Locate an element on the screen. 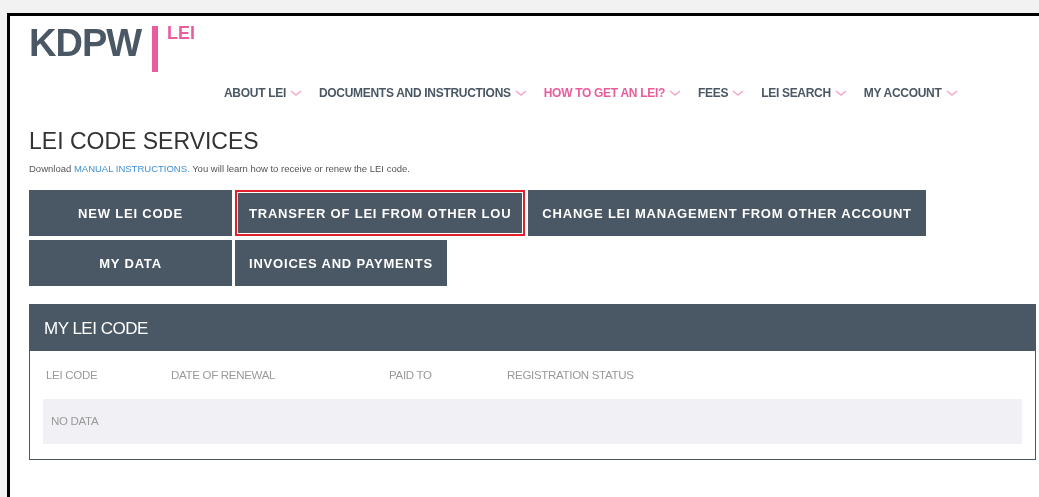 This screenshot has height=497, width=1039. intro-text: Download MANUAL INSTRUCTIONS. You will learn how to receive or renew the LEI code. is located at coordinates (220, 169).